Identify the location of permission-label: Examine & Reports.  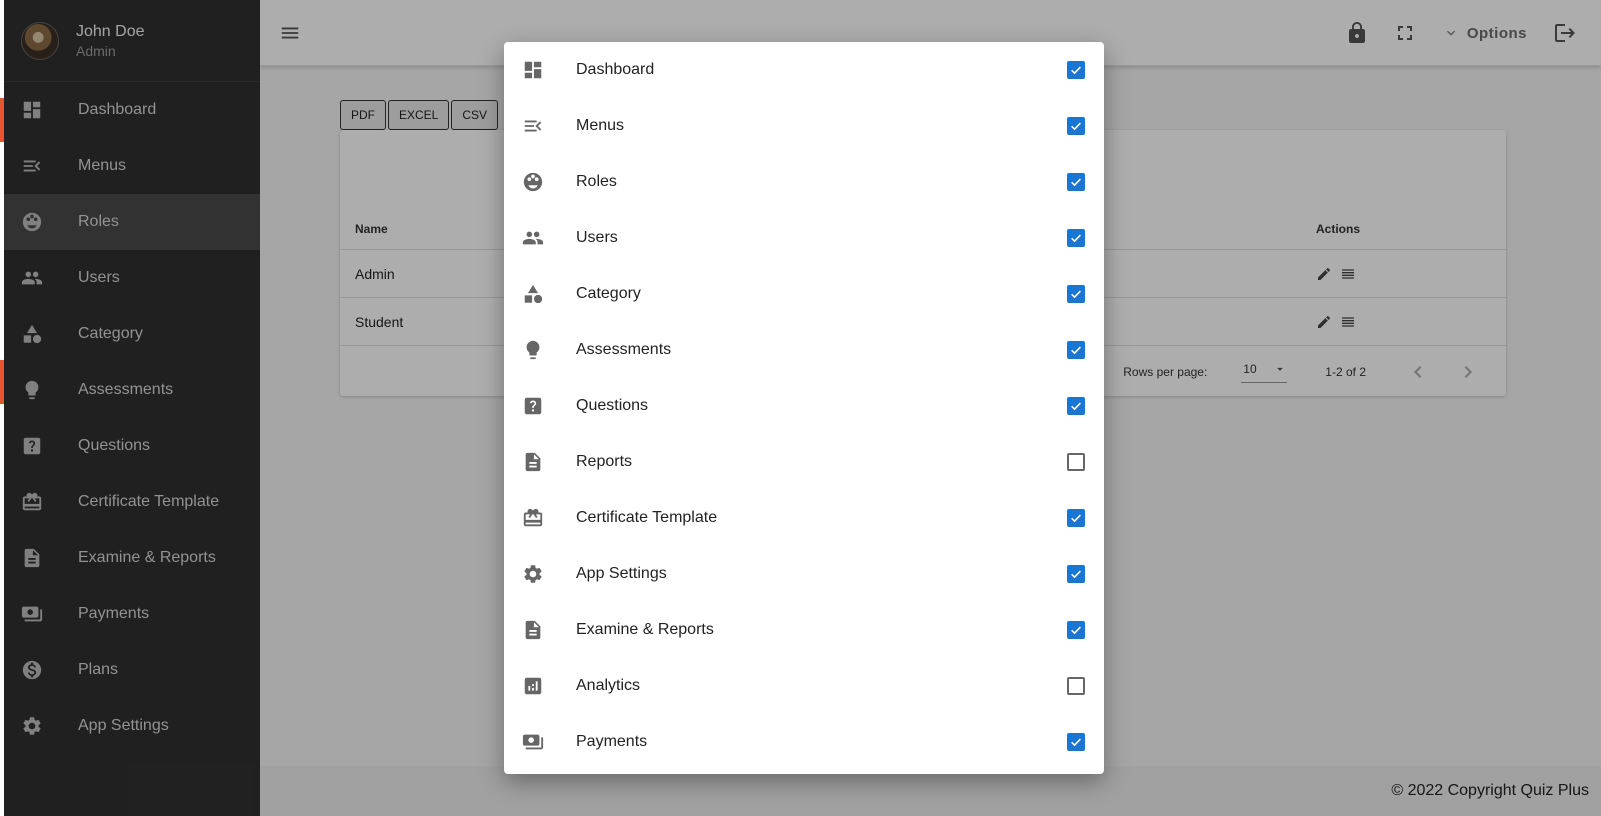
(645, 629).